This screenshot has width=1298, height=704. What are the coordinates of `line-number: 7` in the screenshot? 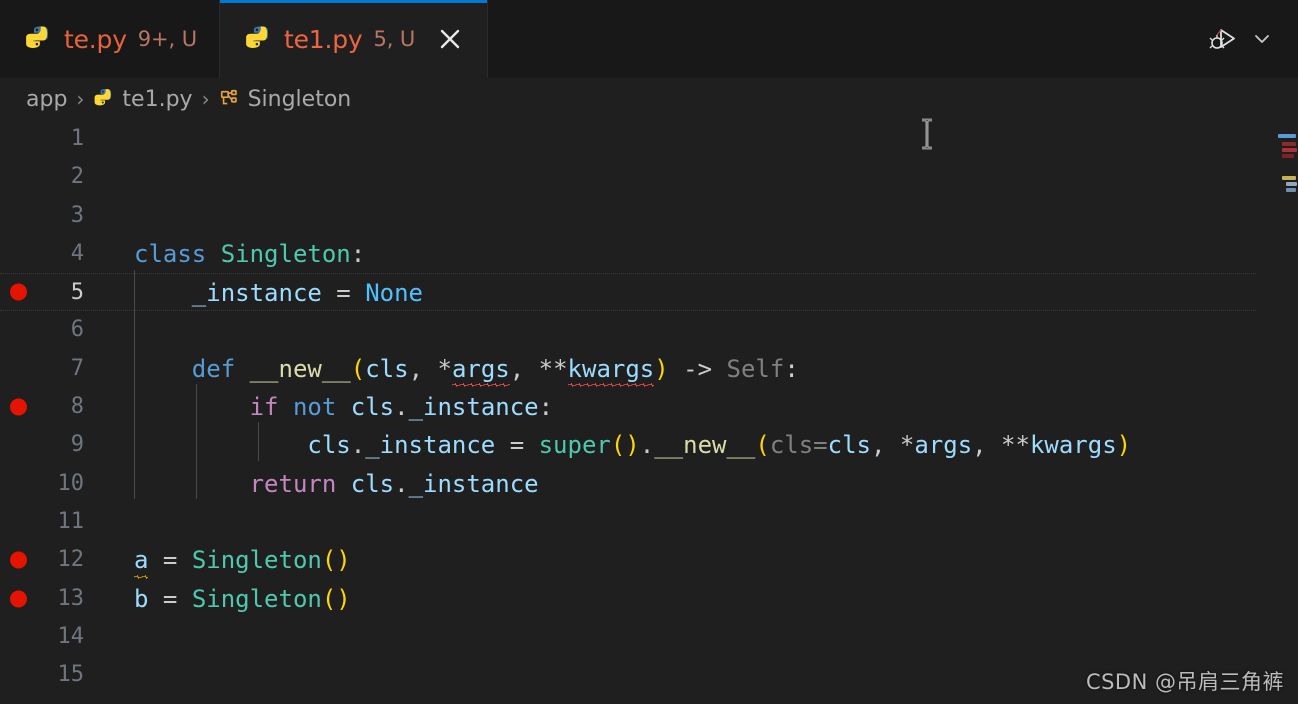 It's located at (77, 368).